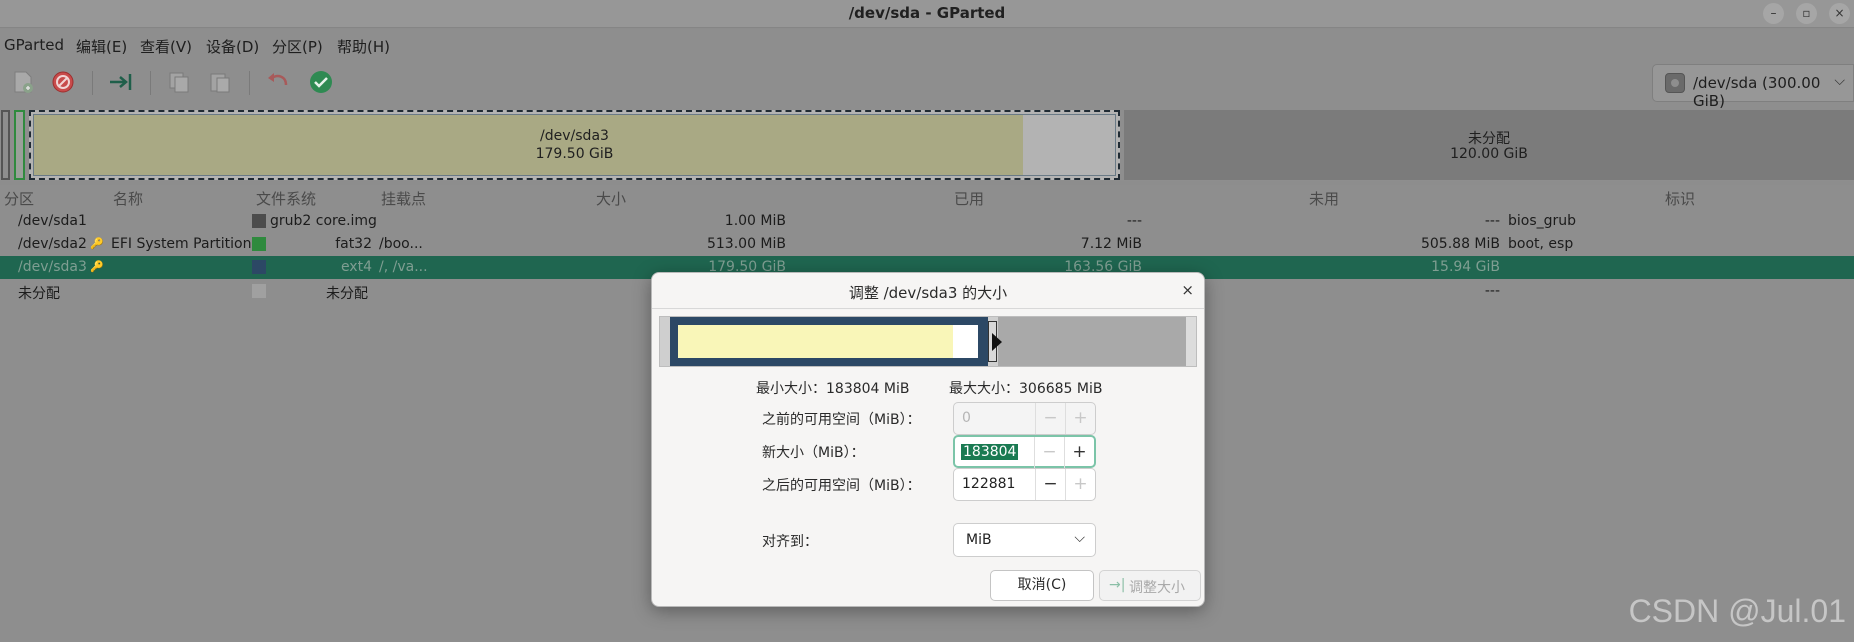 This screenshot has height=642, width=1854. Describe the element at coordinates (1117, 585) in the screenshot. I see `resize-icon: →|` at that location.